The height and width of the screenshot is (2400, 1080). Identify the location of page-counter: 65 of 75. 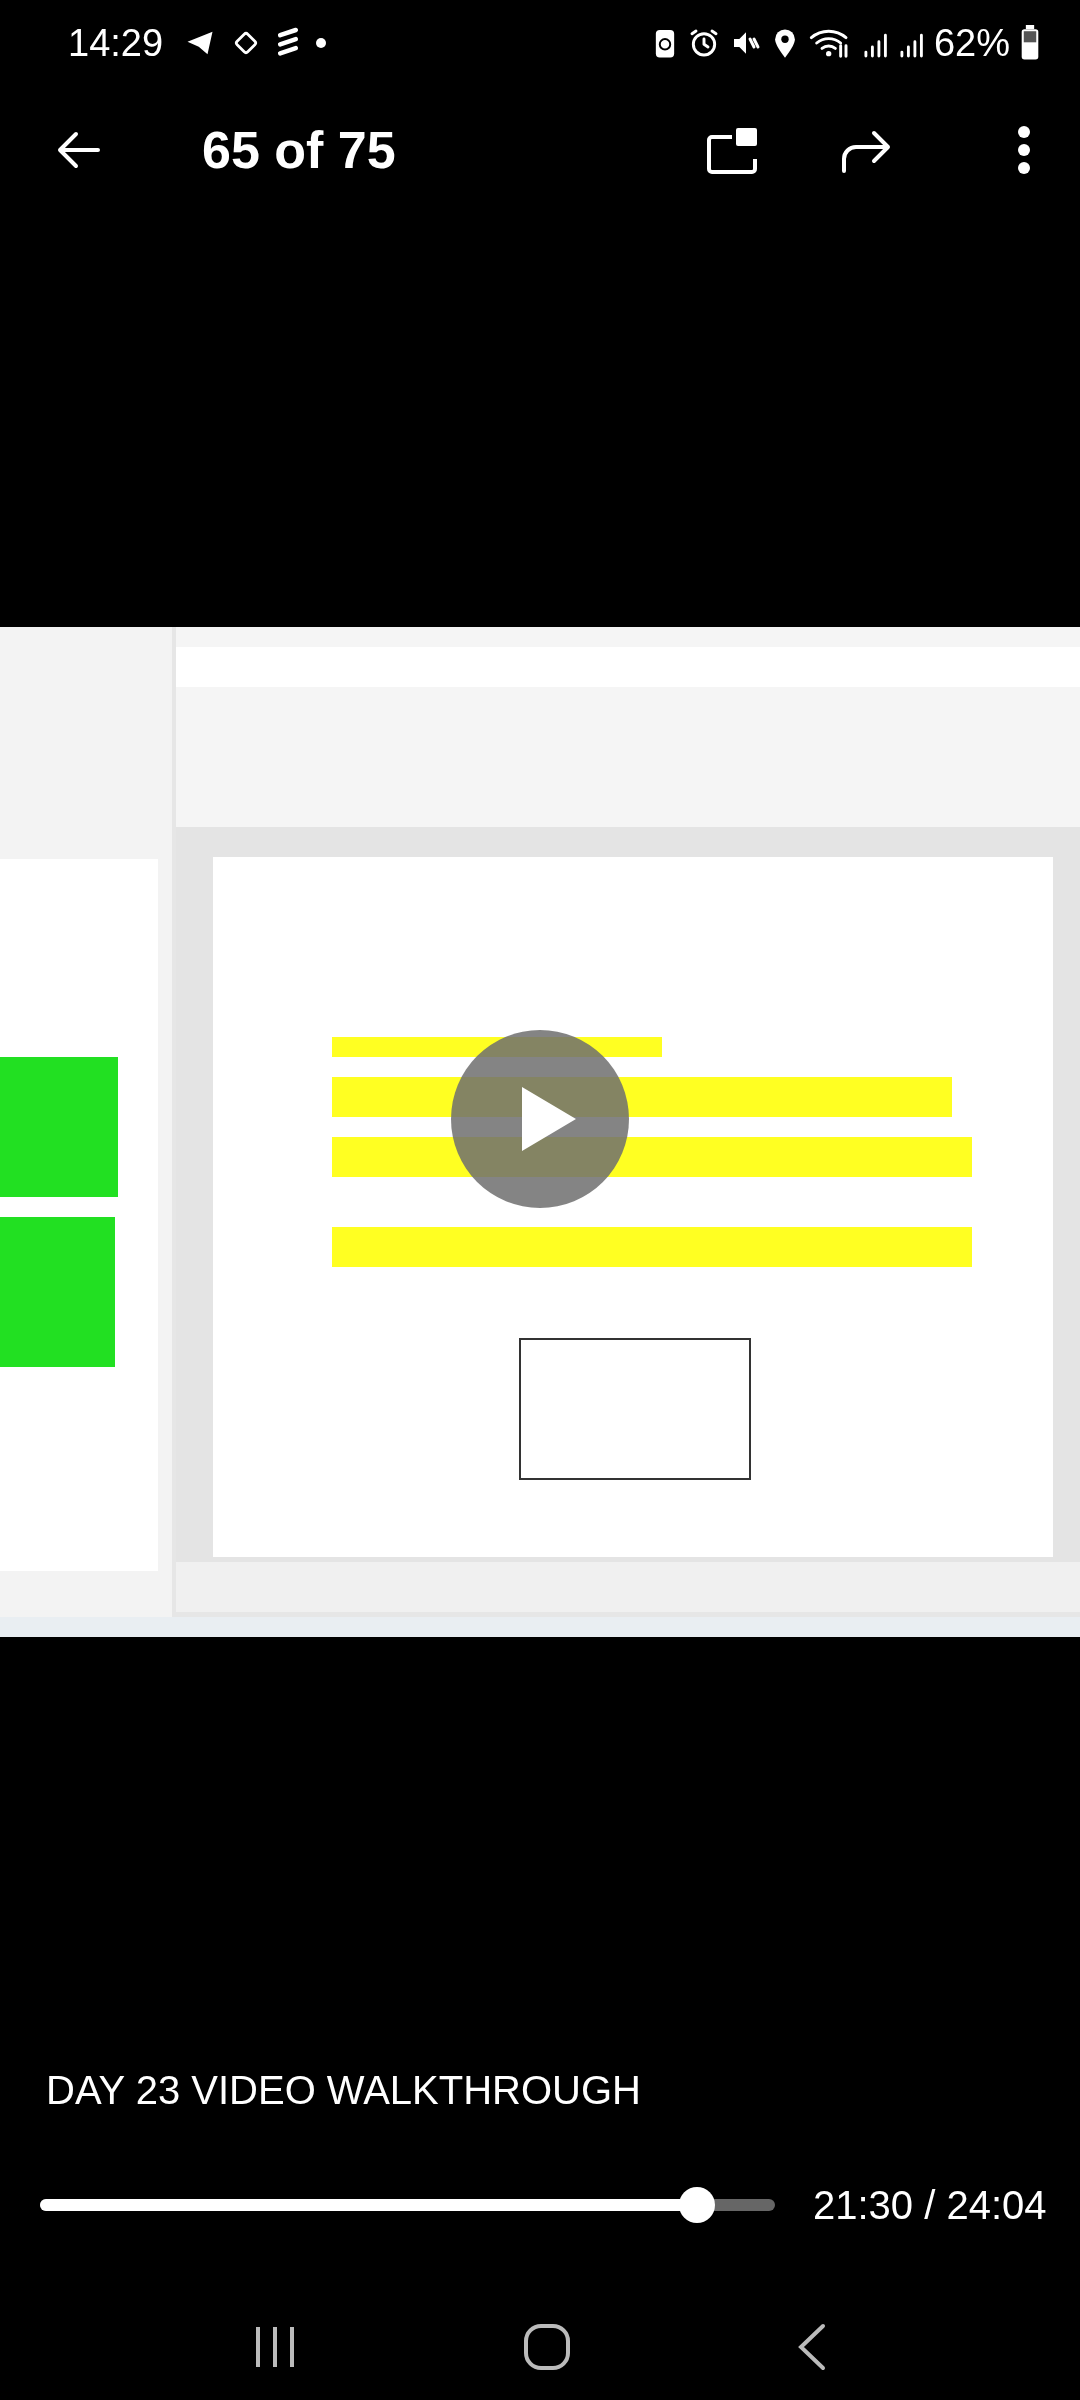
(299, 150).